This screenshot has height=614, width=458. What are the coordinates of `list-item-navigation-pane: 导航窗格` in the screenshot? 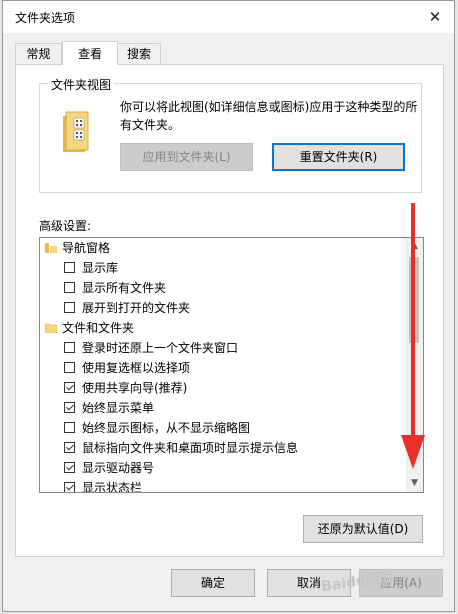 It's located at (223, 248).